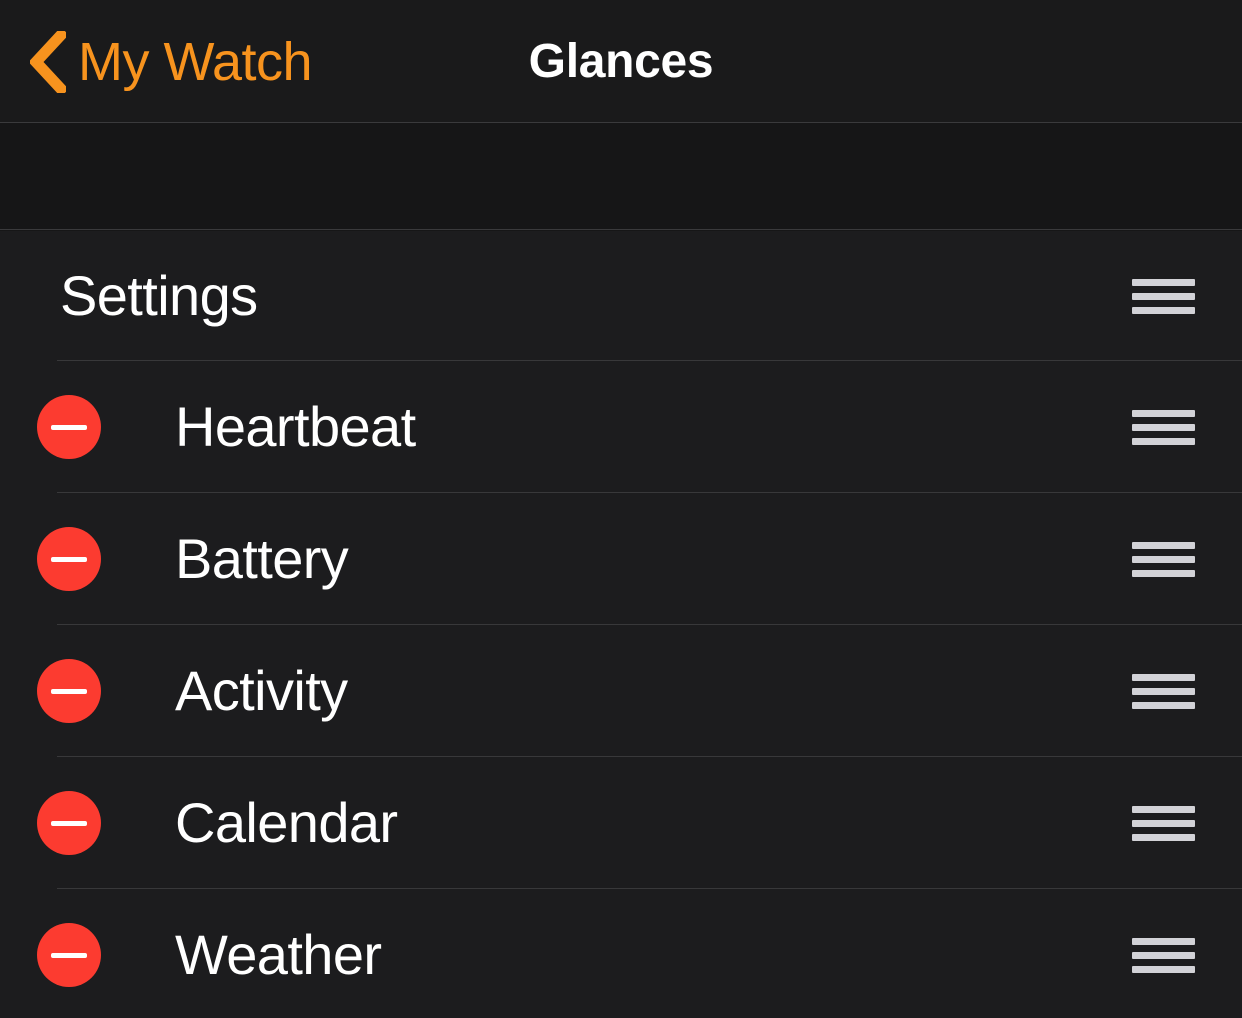  I want to click on list-row-label: Battery, so click(262, 558).